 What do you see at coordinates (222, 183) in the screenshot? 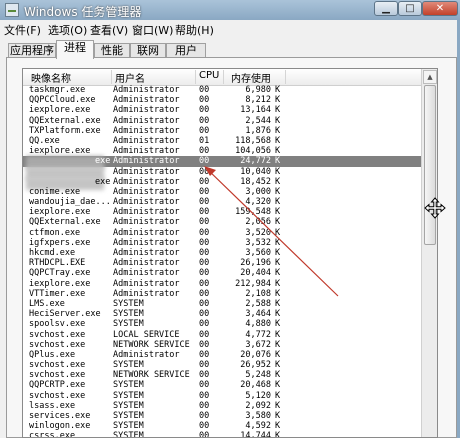
I see `process-row: exe Administrator 00 18,452 K` at bounding box center [222, 183].